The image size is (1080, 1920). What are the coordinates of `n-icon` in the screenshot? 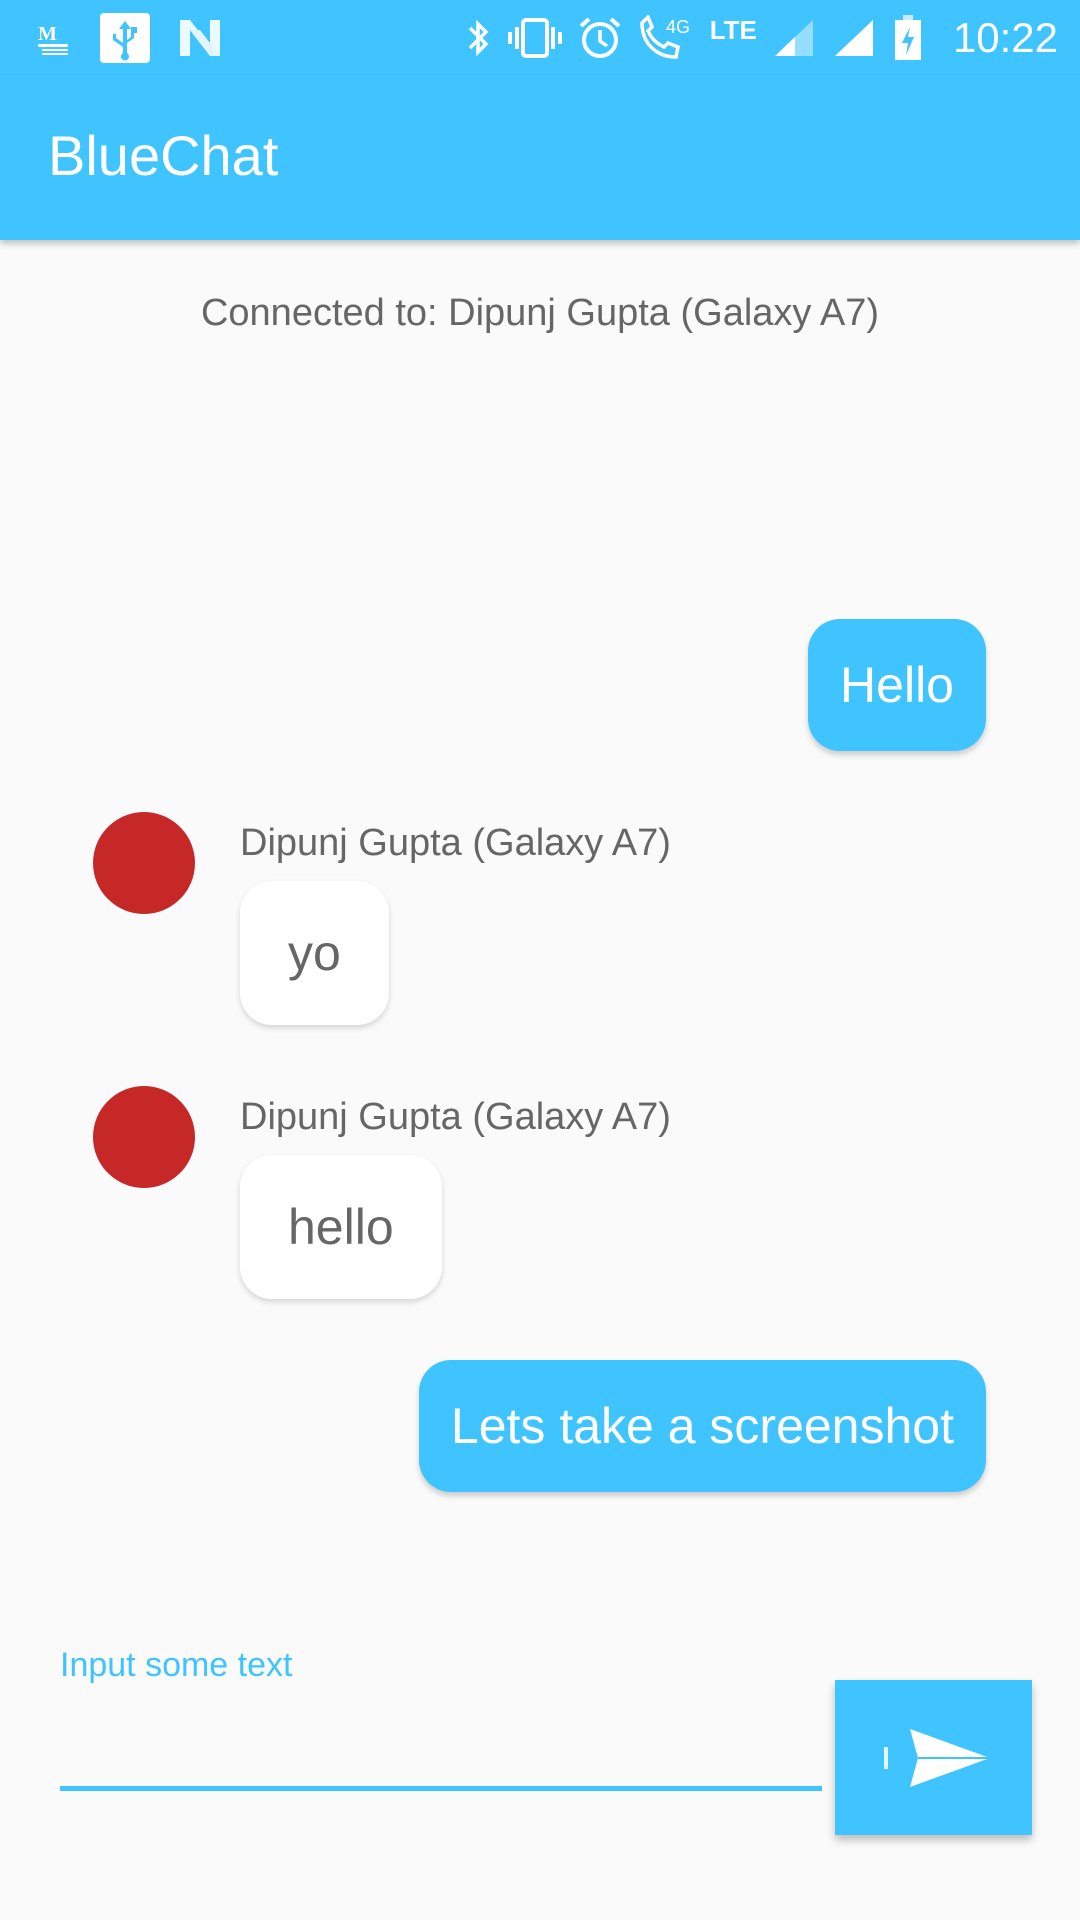 It's located at (200, 38).